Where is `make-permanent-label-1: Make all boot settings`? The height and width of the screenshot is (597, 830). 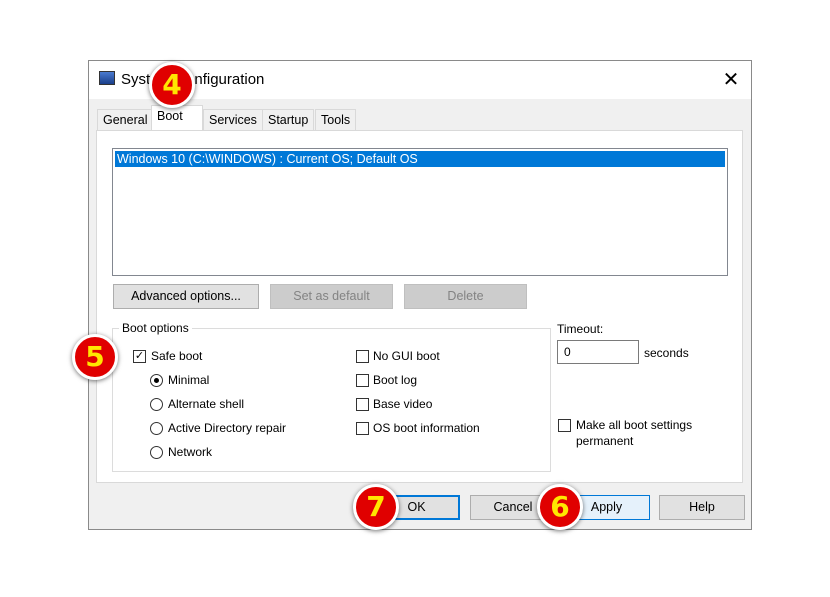 make-permanent-label-1: Make all boot settings is located at coordinates (634, 425).